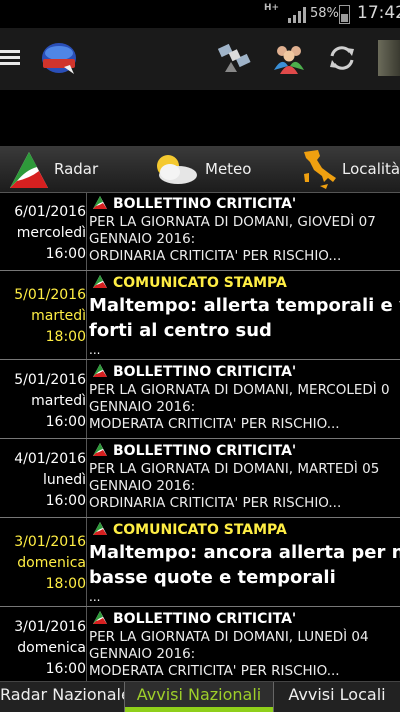 This screenshot has height=712, width=400. I want to click on network-type: H+, so click(272, 8).